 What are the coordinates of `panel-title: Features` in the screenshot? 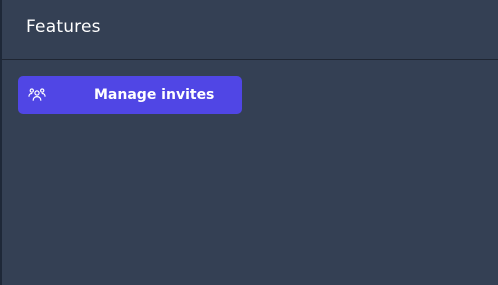 It's located at (63, 27).